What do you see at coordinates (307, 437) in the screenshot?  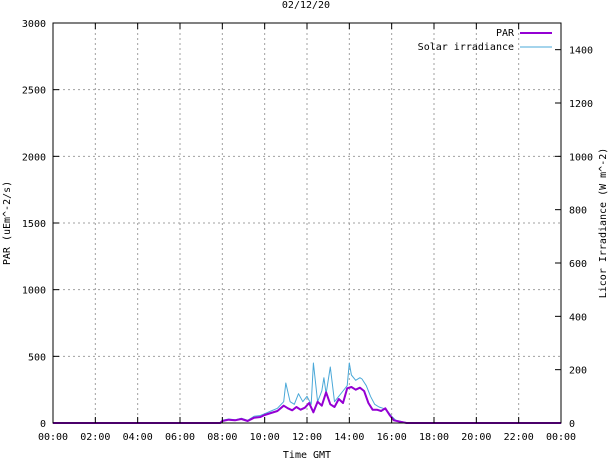 I see `x-tick-label: 12:00` at bounding box center [307, 437].